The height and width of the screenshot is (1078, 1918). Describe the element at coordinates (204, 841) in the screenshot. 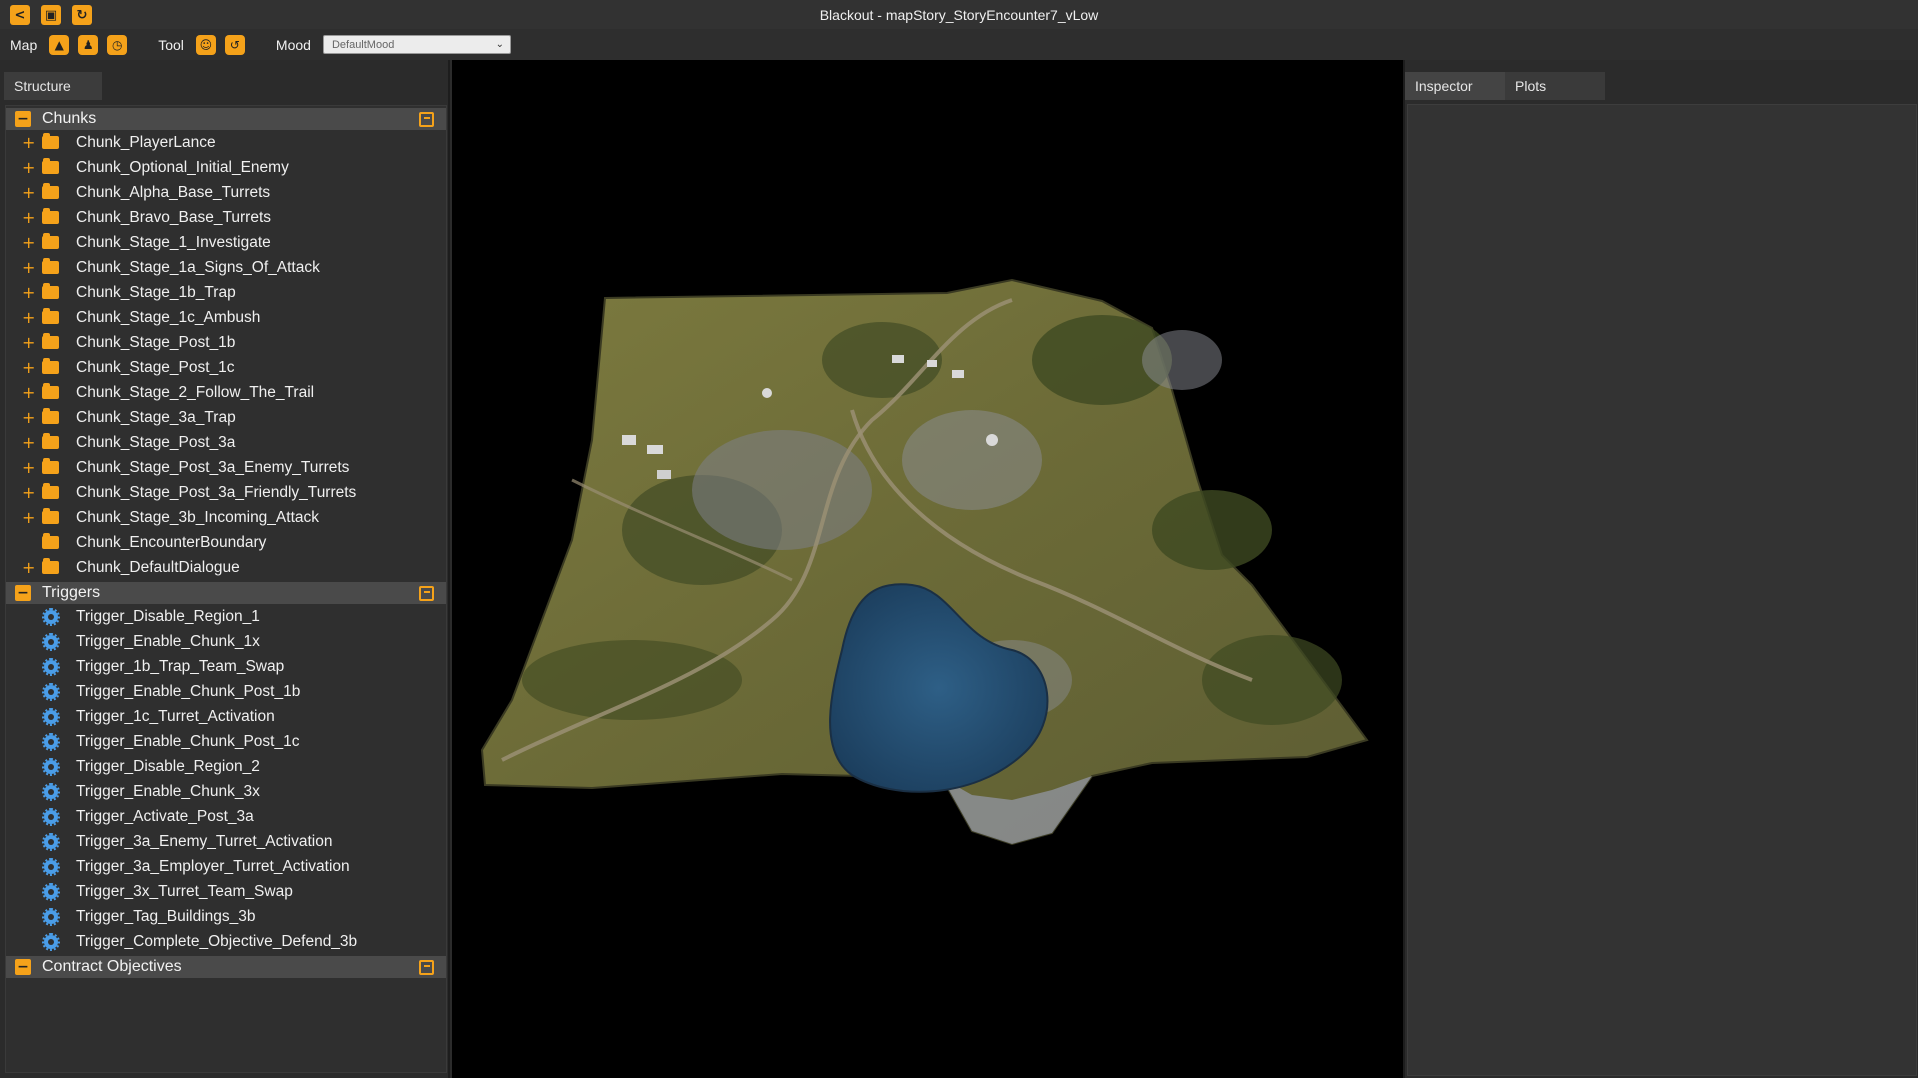

I see `tree-row-label: Trigger_3a_Enemy_Turret_Activation` at that location.